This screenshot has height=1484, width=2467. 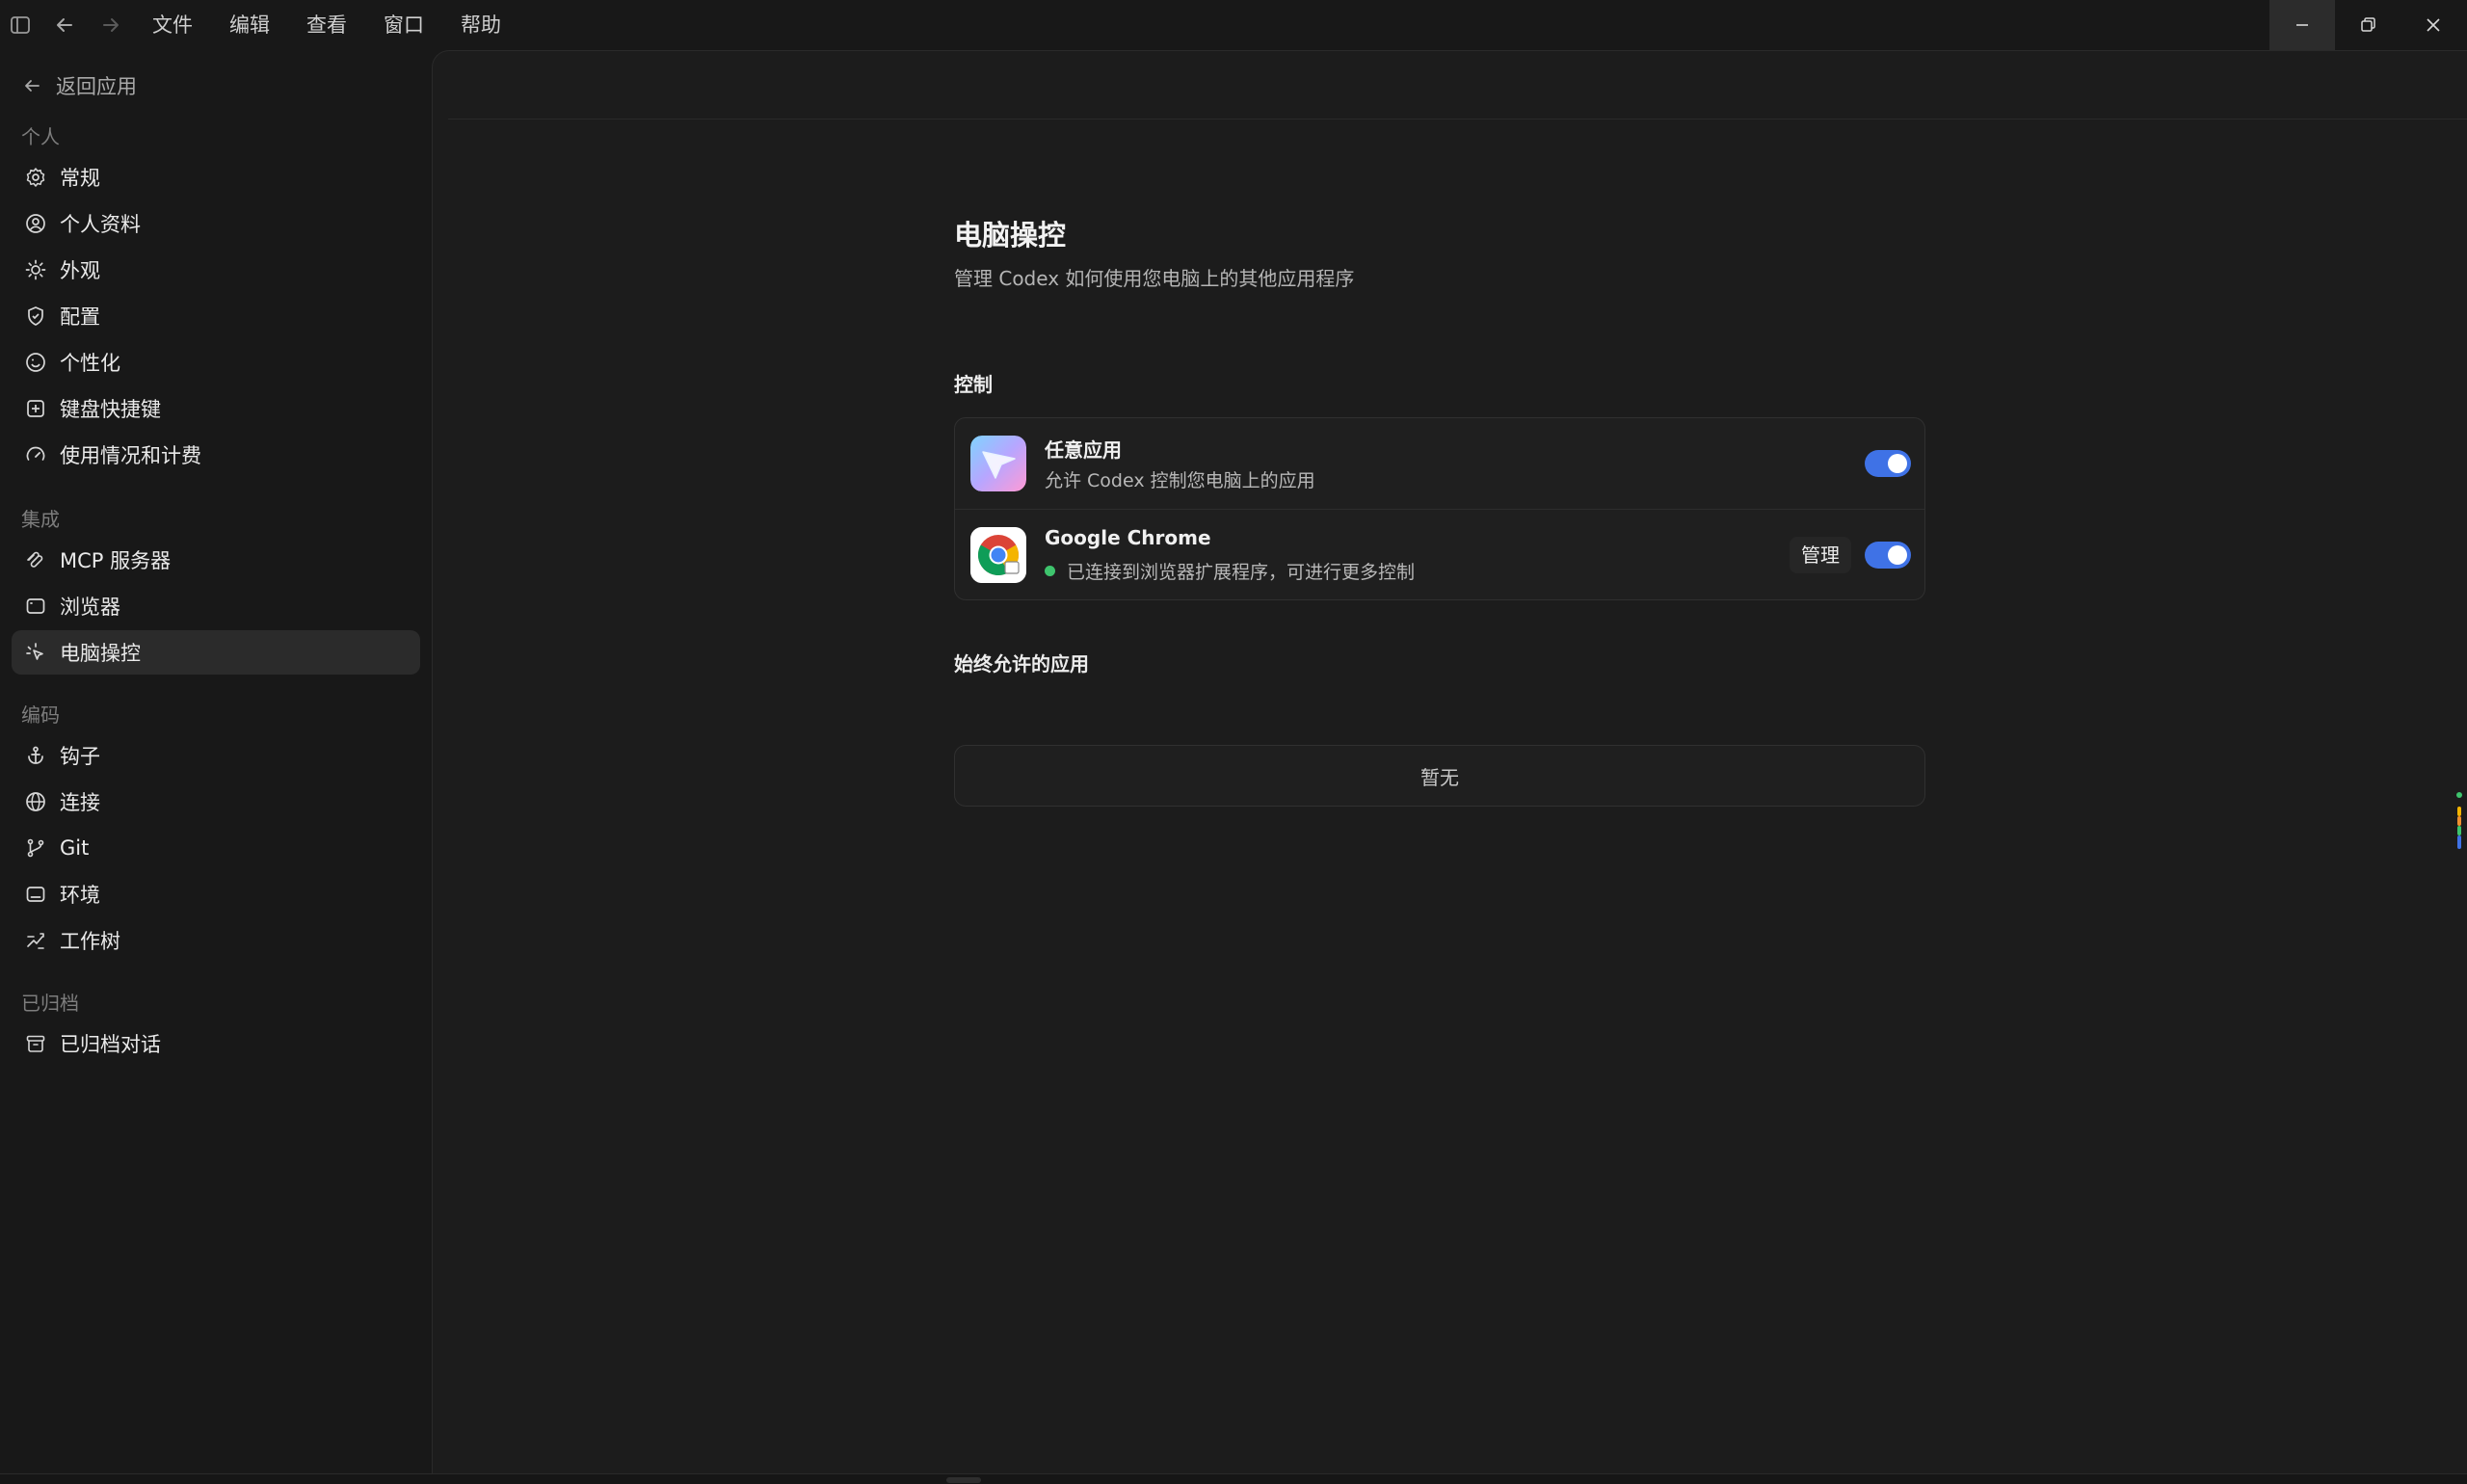 I want to click on user-circle-icon, so click(x=35, y=223).